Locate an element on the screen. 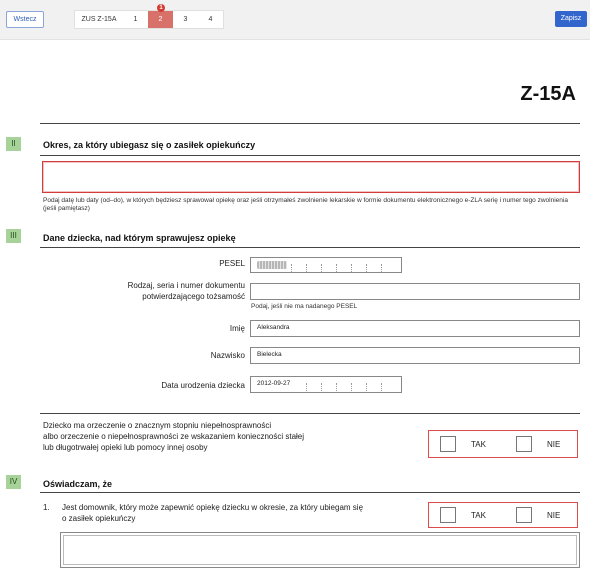  birth-date-value: 2012-09-27 is located at coordinates (274, 383).